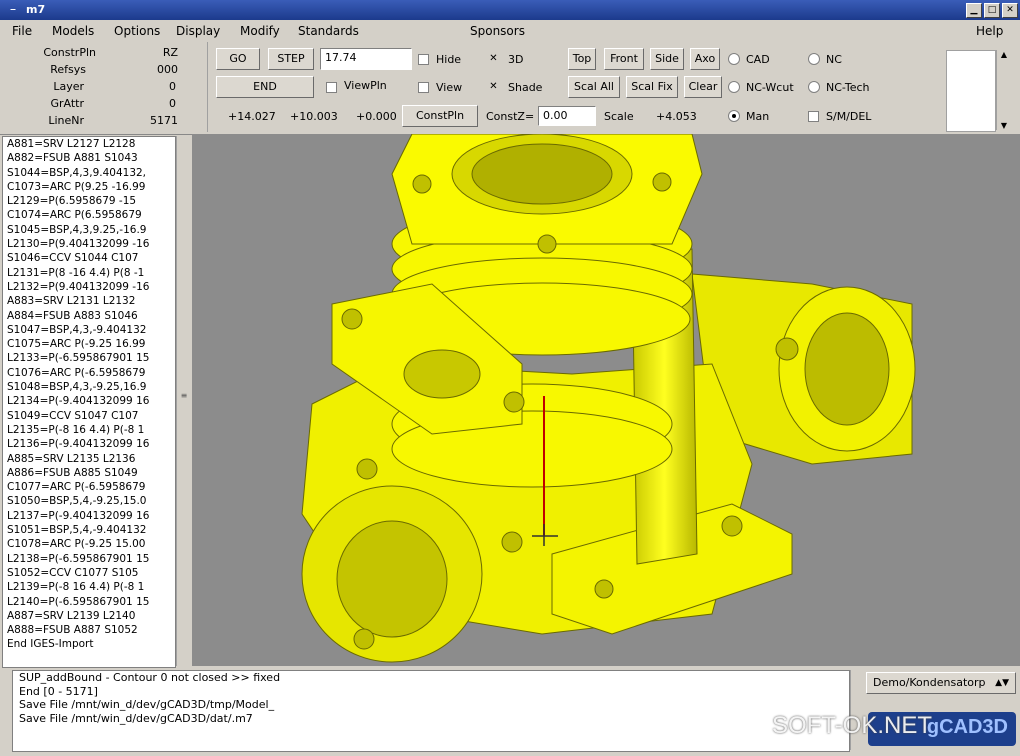 The height and width of the screenshot is (756, 1020). Describe the element at coordinates (770, 87) in the screenshot. I see `nc-wcut-label: NC-Wcut` at that location.